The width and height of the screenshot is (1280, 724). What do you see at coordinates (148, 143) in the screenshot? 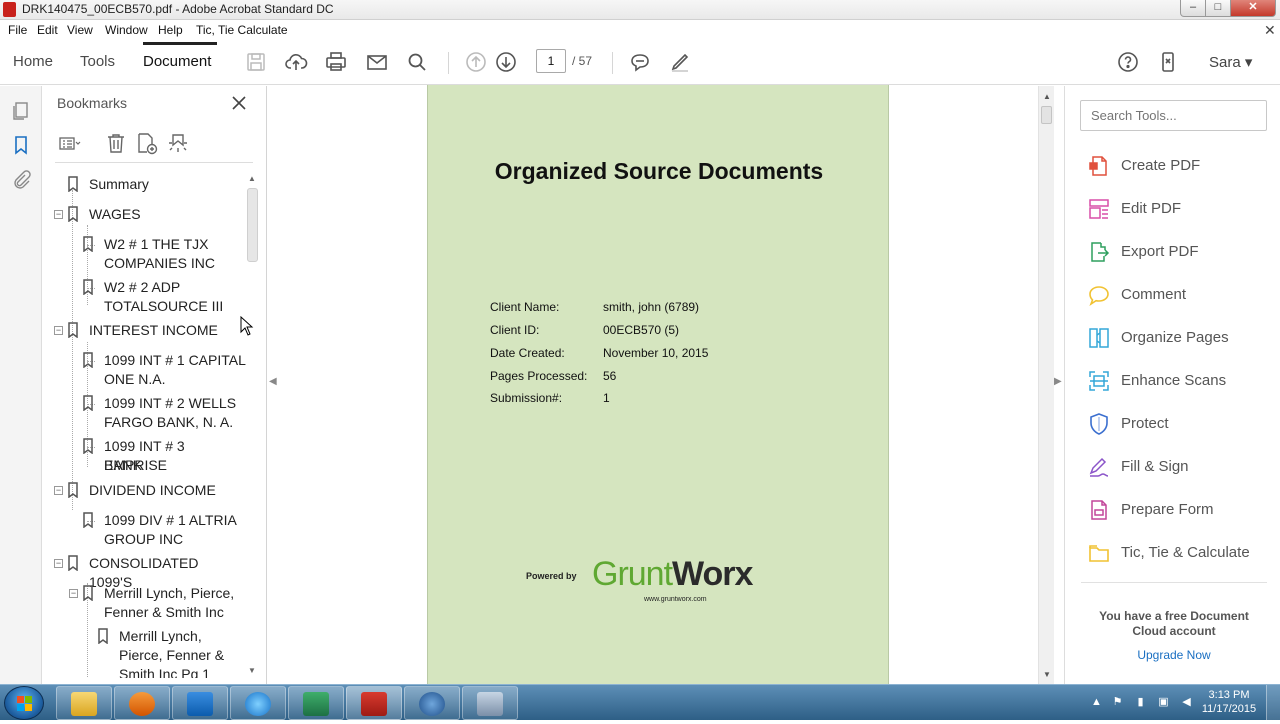
I see `new-bookmark-icon` at bounding box center [148, 143].